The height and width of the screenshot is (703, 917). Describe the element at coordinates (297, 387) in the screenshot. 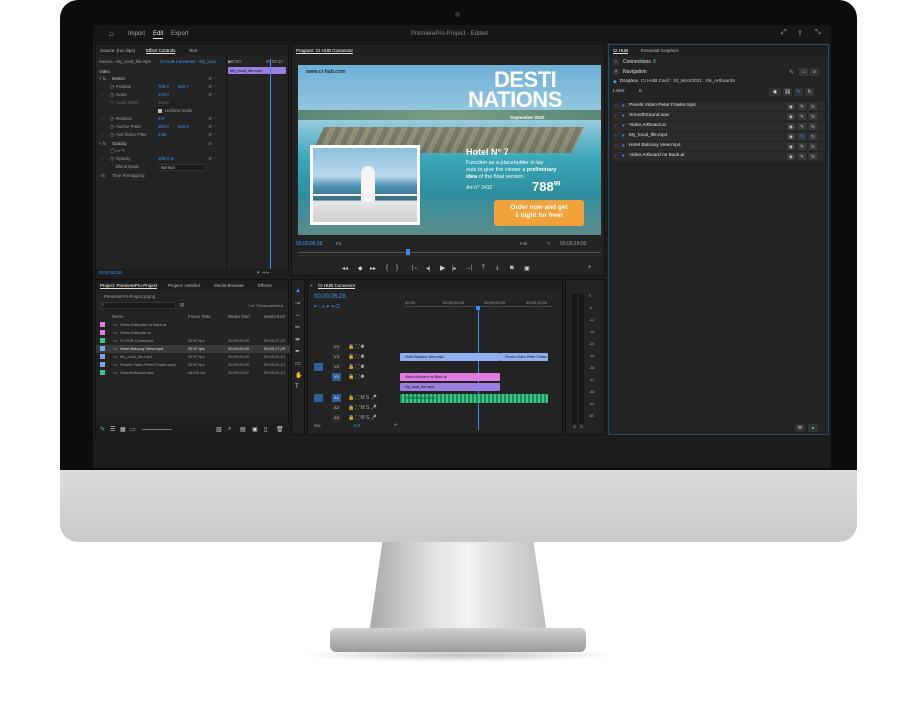

I see `type-icon: T` at that location.